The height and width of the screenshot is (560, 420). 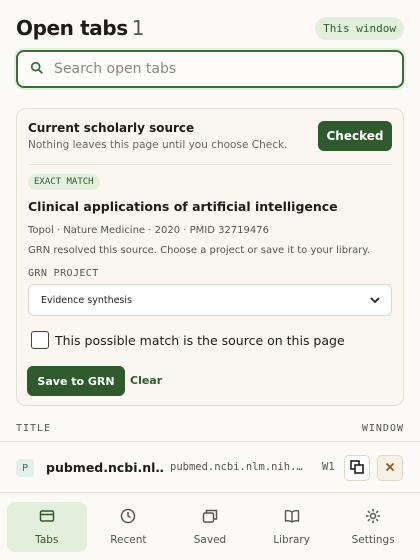 I want to click on switch-window-icon, so click(x=357, y=468).